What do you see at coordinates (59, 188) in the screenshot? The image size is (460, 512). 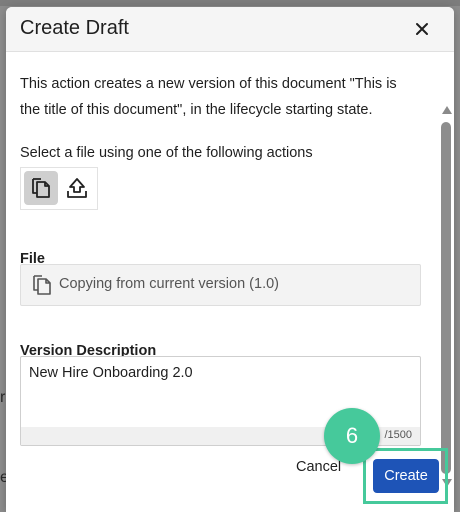 I see `file-action-group` at bounding box center [59, 188].